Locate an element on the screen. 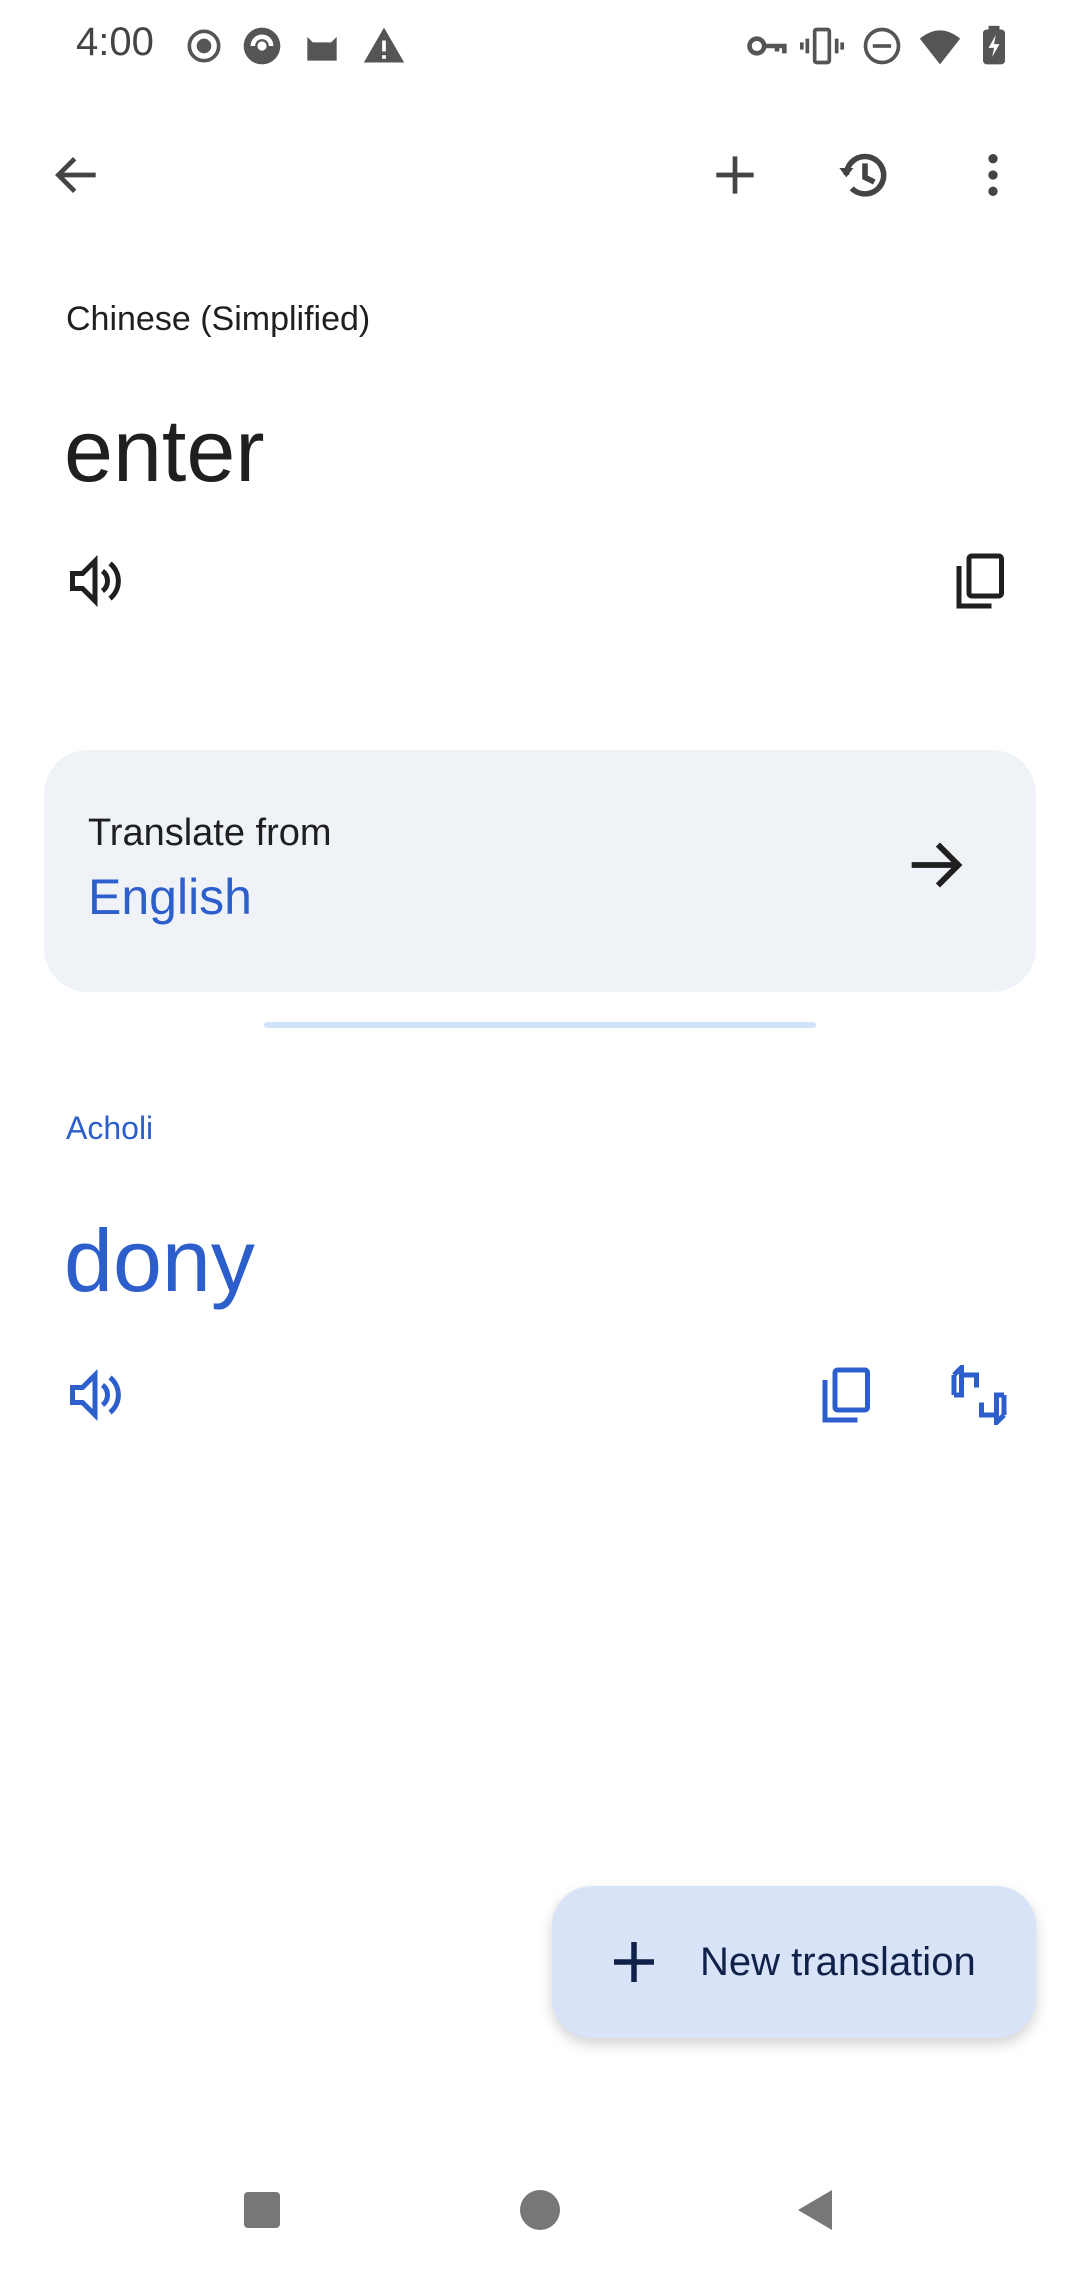  more-vert-icon is located at coordinates (993, 175).